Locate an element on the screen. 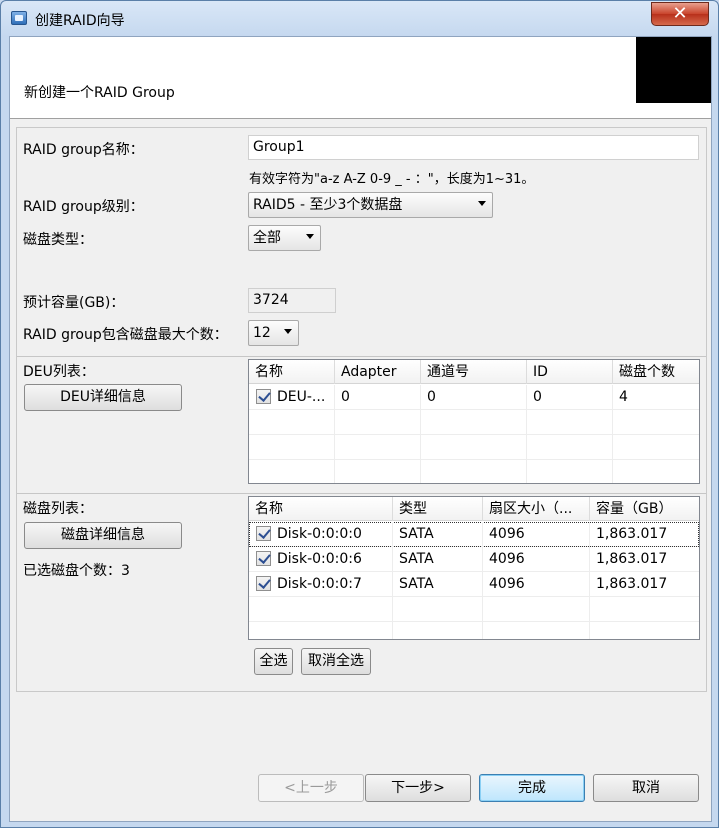 The height and width of the screenshot is (828, 719). deu-list-label: DEU列表： is located at coordinates (59, 372).